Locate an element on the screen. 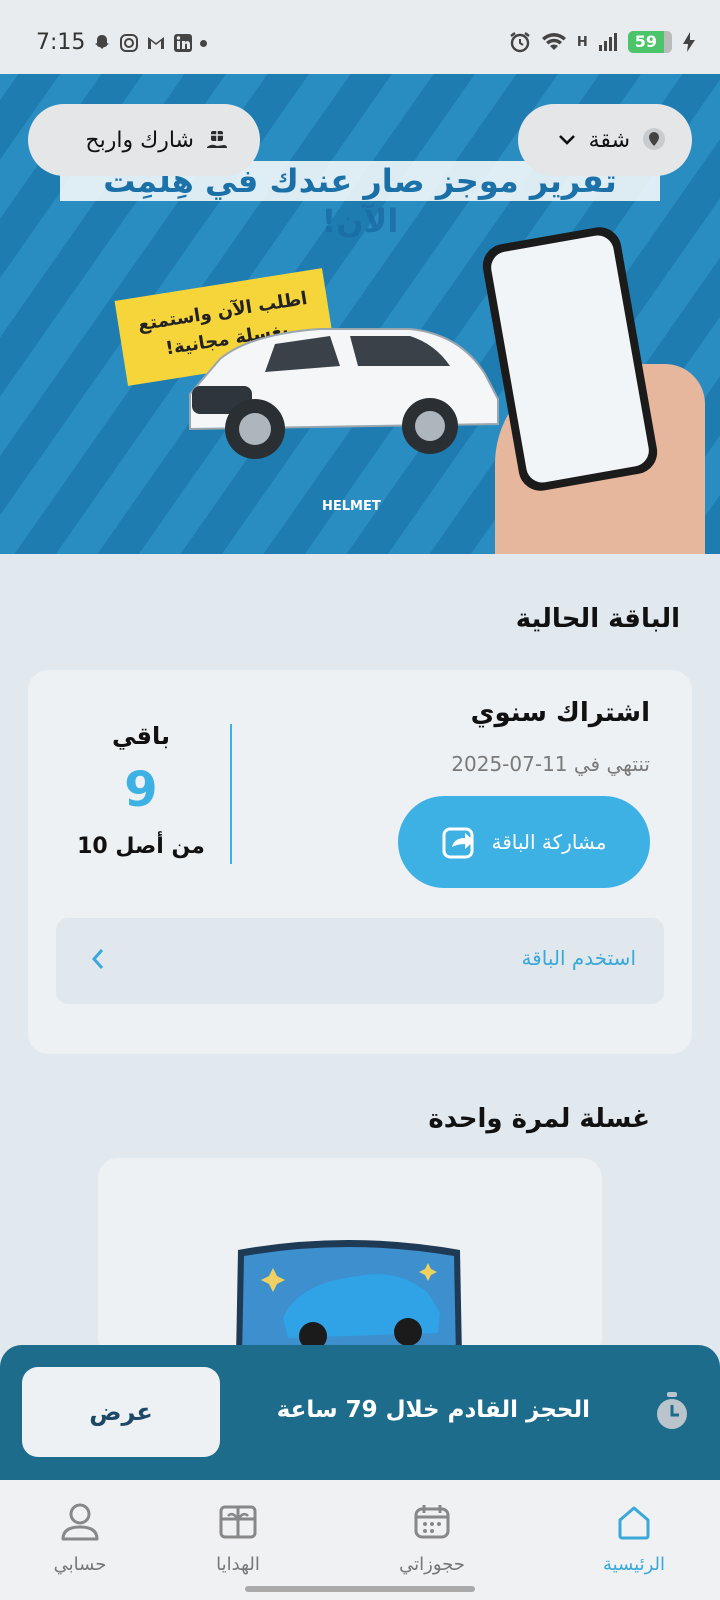 The image size is (720, 1600). linkedin-icon is located at coordinates (183, 43).